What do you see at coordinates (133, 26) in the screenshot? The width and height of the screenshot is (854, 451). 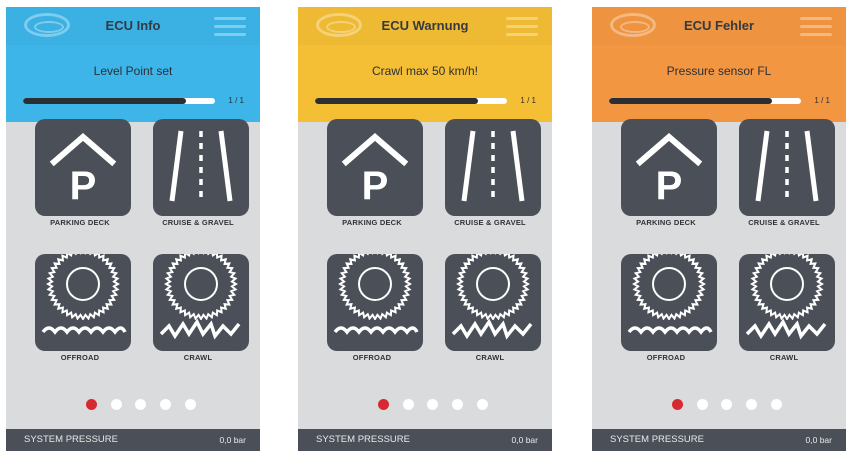 I see `title-bar: ECU Info` at bounding box center [133, 26].